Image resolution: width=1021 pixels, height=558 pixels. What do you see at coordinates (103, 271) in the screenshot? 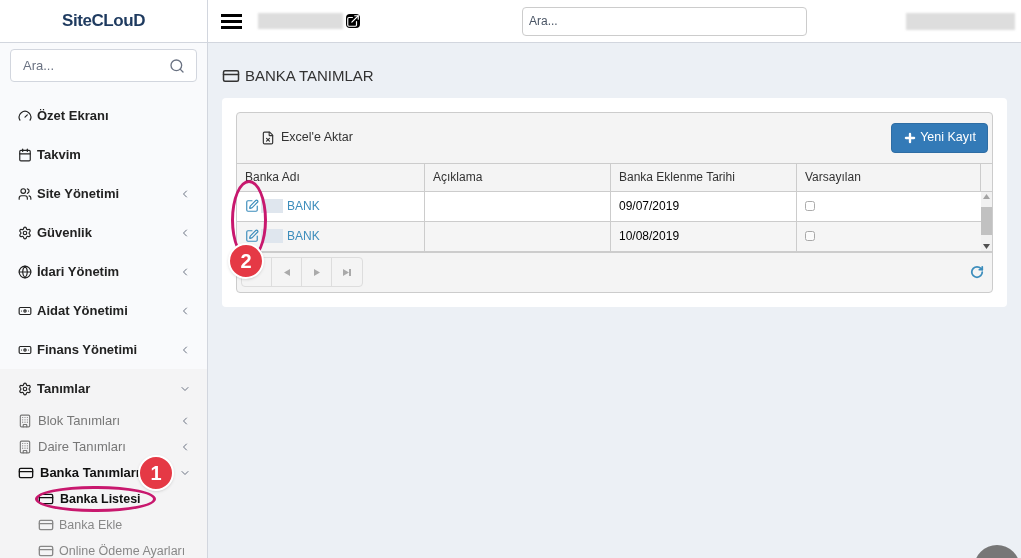
I see `sidebar-item: İdari Yönetim` at bounding box center [103, 271].